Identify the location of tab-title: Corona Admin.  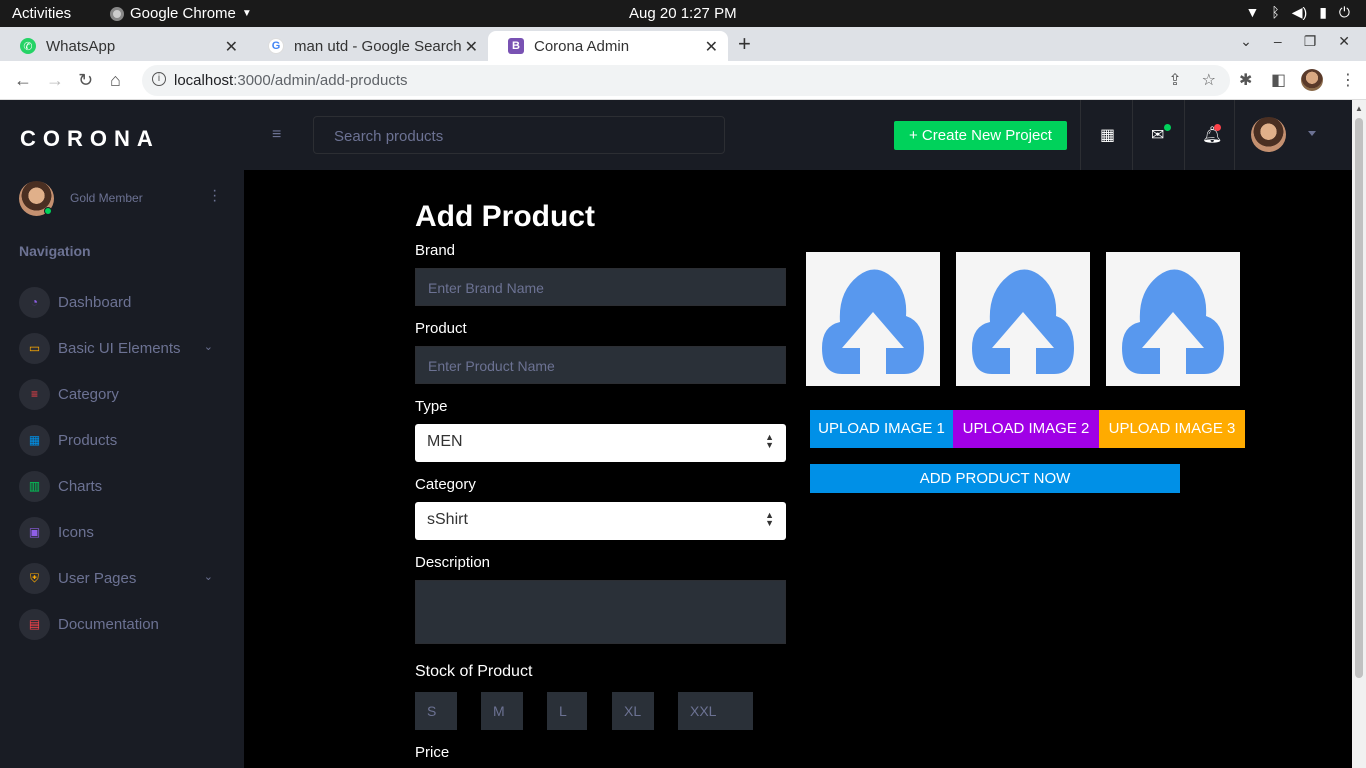
(582, 46).